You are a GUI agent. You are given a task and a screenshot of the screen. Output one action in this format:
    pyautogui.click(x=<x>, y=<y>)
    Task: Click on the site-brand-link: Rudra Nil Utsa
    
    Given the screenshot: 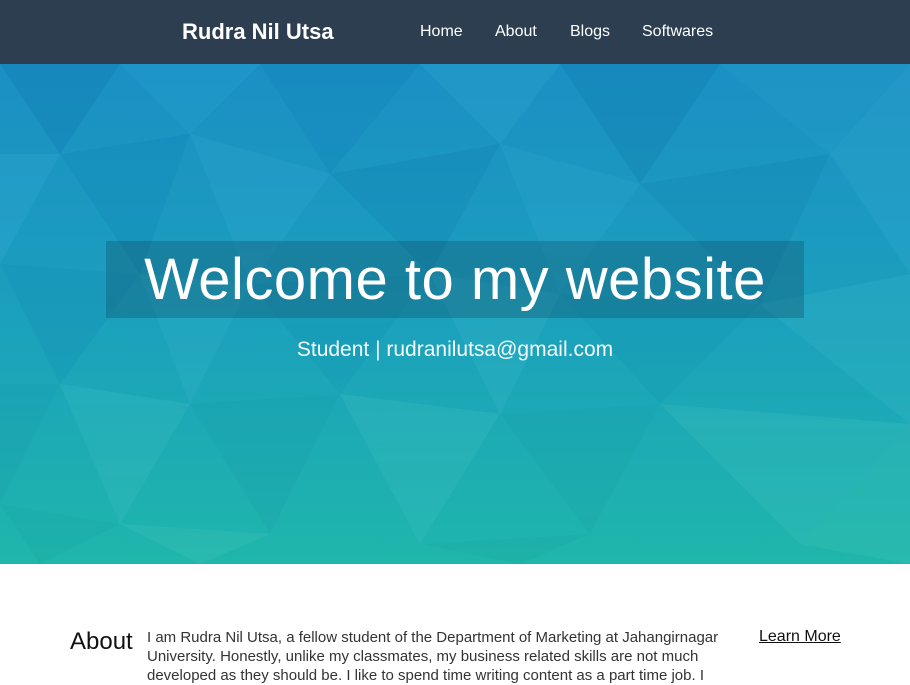 What is the action you would take?
    pyautogui.click(x=258, y=32)
    